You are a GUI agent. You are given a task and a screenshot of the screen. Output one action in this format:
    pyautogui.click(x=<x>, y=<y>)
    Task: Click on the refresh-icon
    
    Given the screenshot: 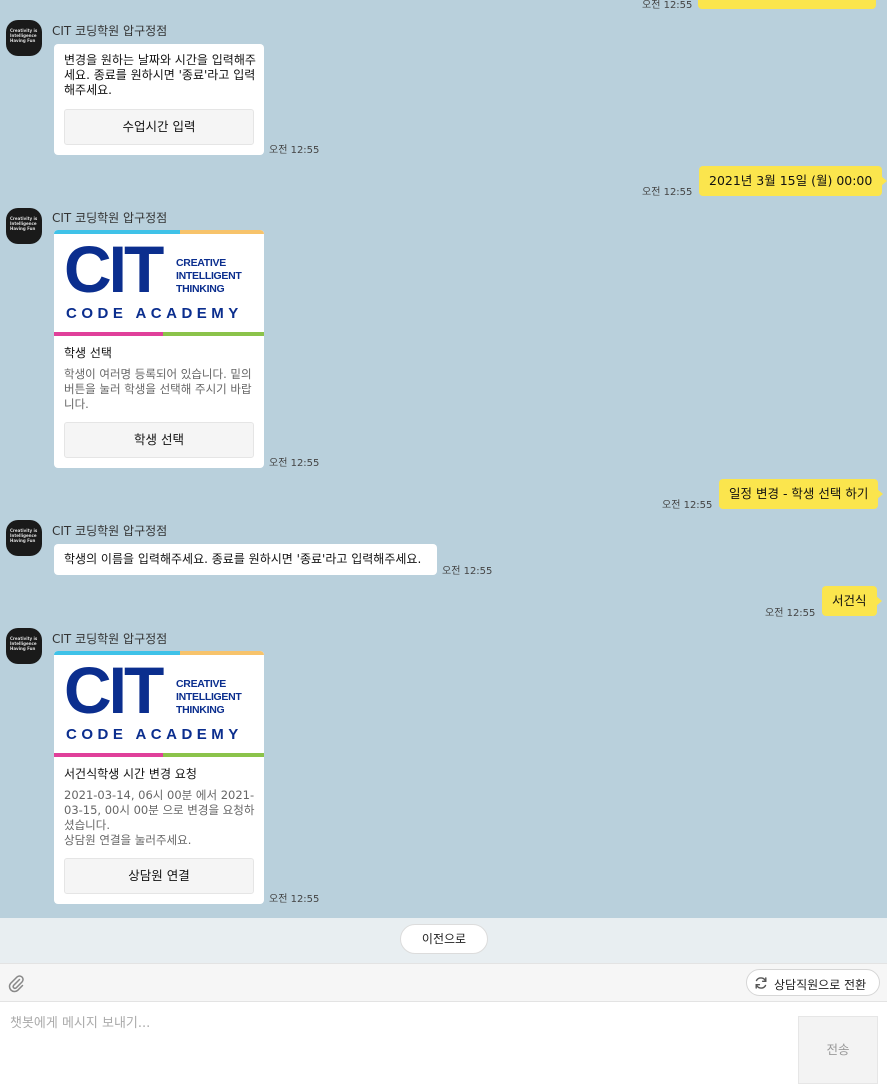 What is the action you would take?
    pyautogui.click(x=761, y=983)
    